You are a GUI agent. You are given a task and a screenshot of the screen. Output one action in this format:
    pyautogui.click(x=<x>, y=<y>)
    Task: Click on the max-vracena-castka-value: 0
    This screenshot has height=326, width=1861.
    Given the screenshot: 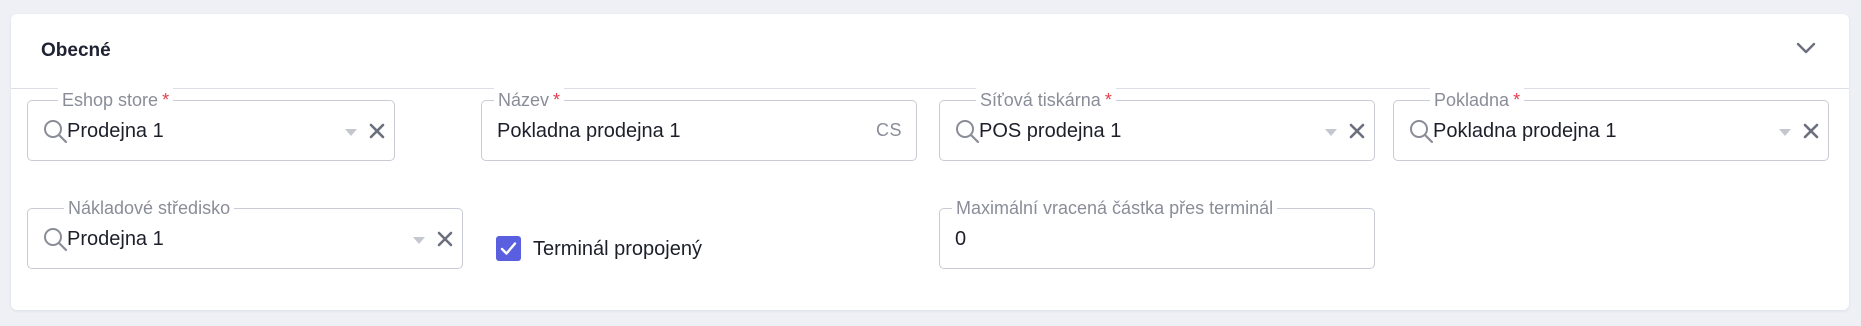 What is the action you would take?
    pyautogui.click(x=960, y=239)
    